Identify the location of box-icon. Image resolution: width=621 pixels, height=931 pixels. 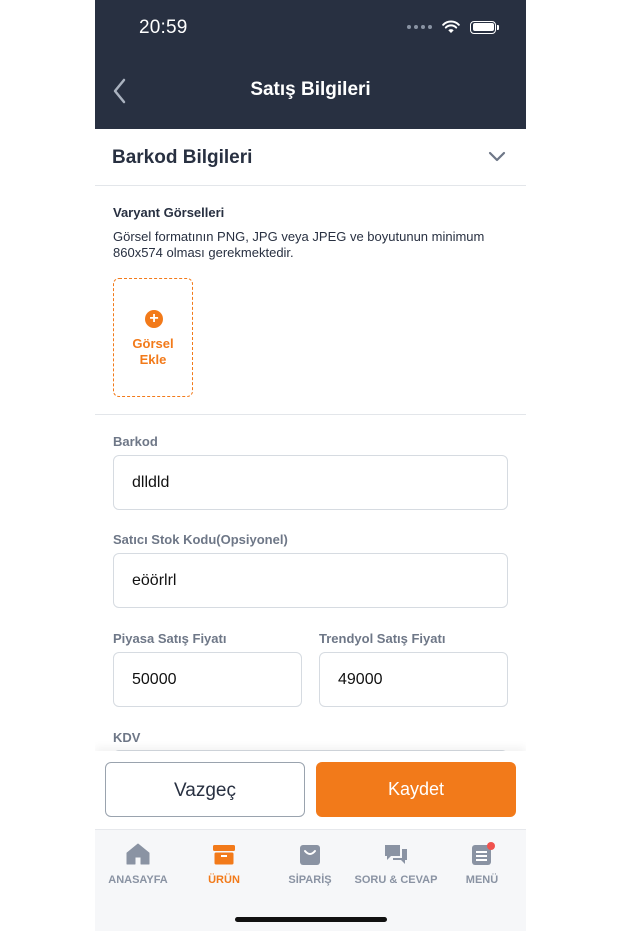
(224, 855).